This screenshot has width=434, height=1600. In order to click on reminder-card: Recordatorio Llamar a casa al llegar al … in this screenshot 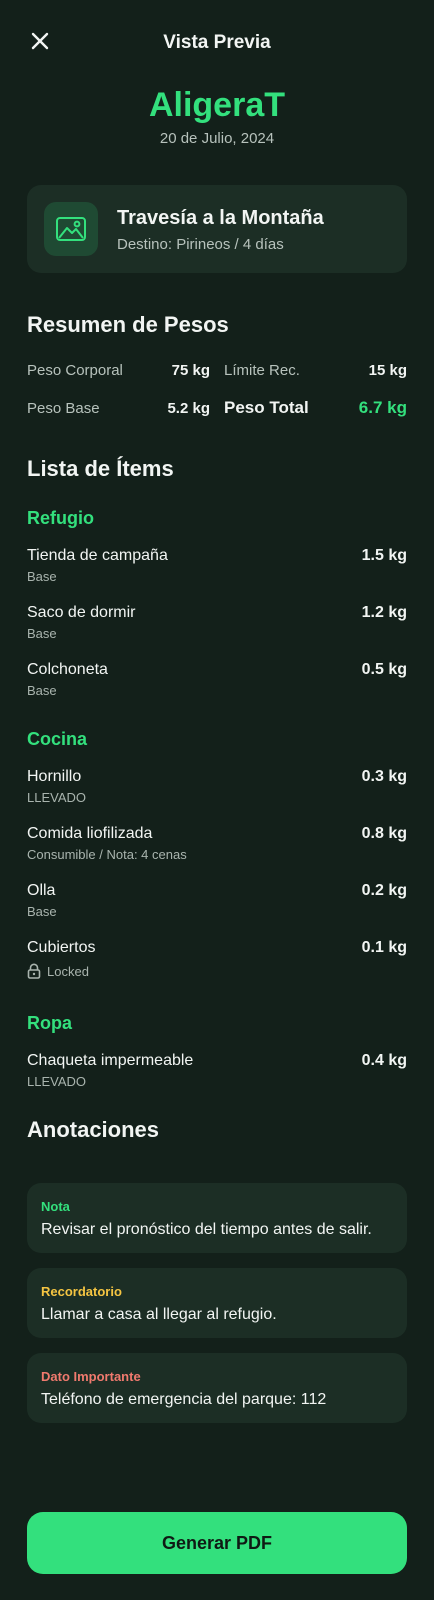, I will do `click(217, 1303)`.